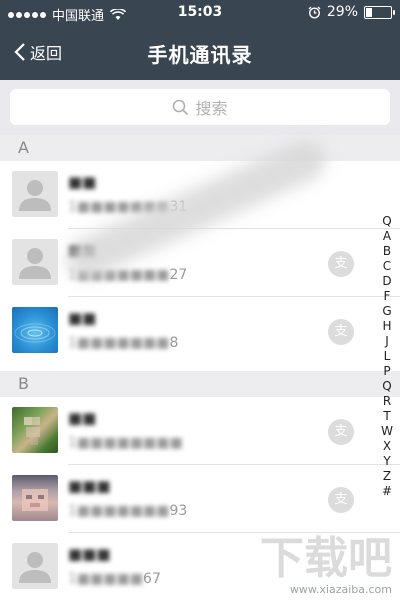 The image size is (400, 601). I want to click on index-letter: A, so click(387, 236).